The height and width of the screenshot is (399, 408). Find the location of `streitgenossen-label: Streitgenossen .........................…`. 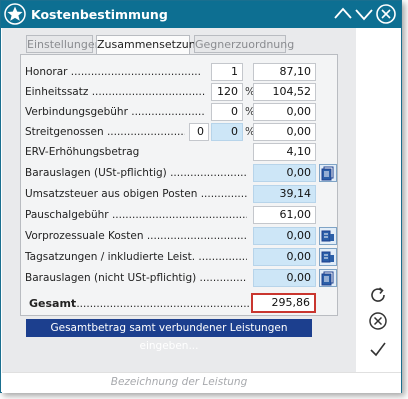

streitgenossen-label: Streitgenossen .........................… is located at coordinates (105, 132).